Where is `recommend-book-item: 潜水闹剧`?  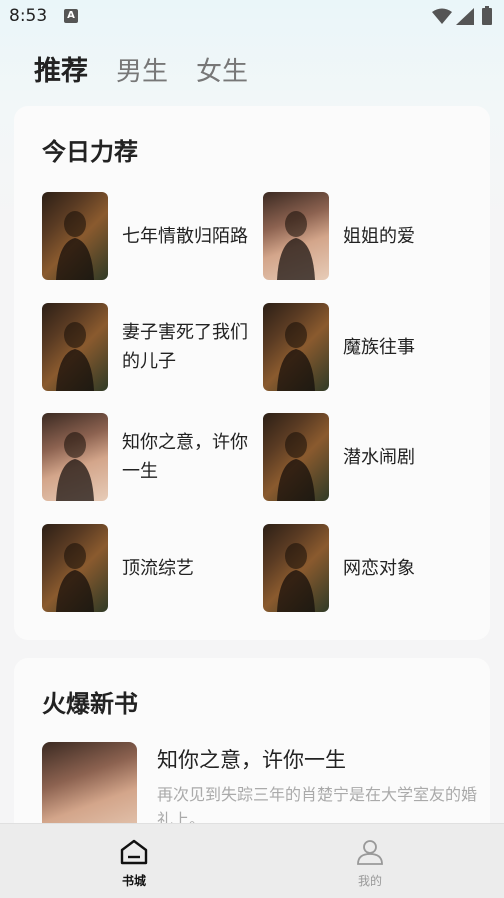 recommend-book-item: 潜水闹剧 is located at coordinates (368, 457).